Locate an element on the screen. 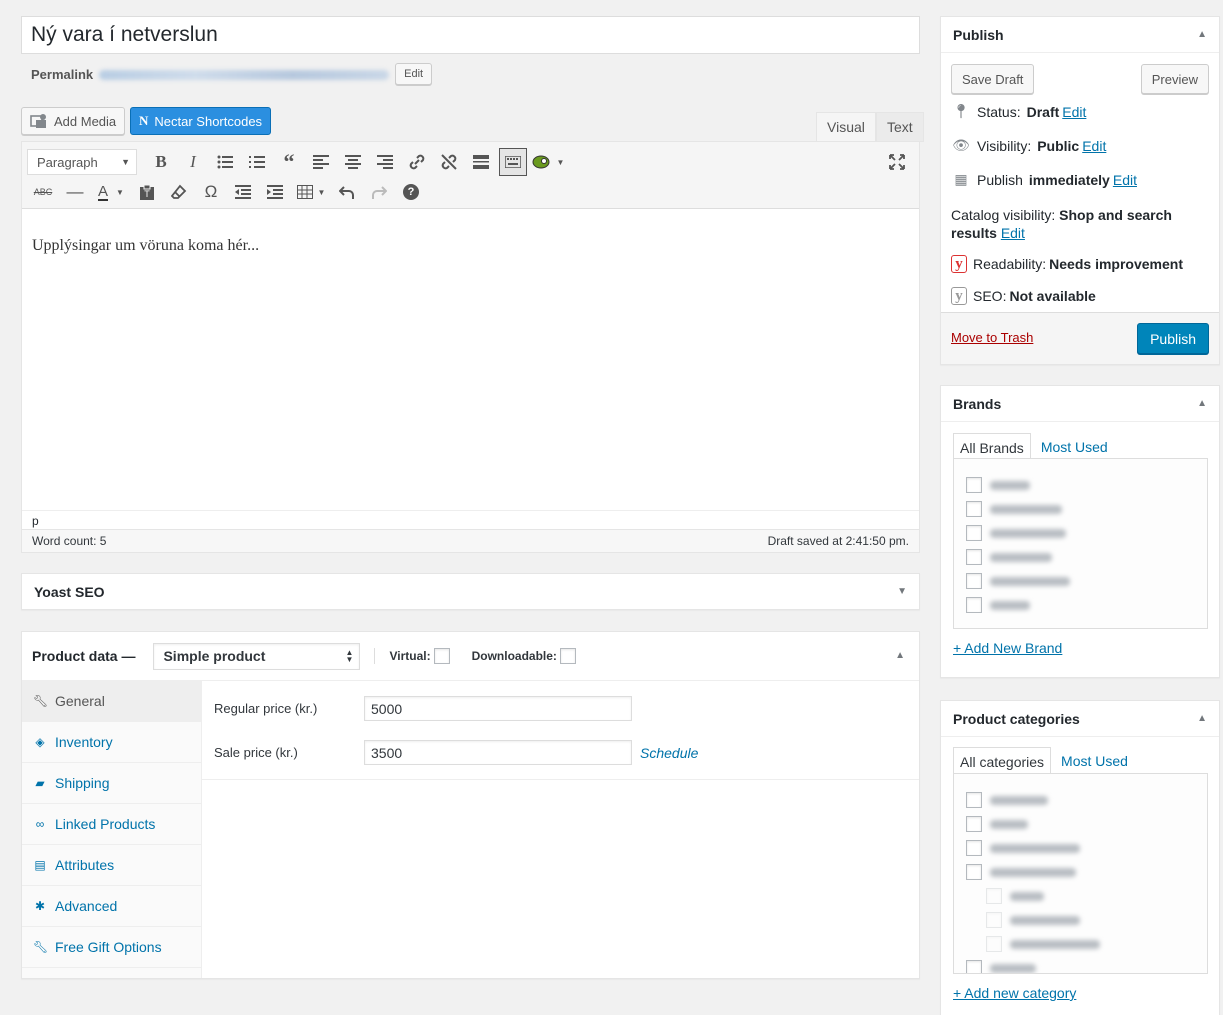 This screenshot has width=1223, height=1015. toolbar-toggle-icon is located at coordinates (513, 162).